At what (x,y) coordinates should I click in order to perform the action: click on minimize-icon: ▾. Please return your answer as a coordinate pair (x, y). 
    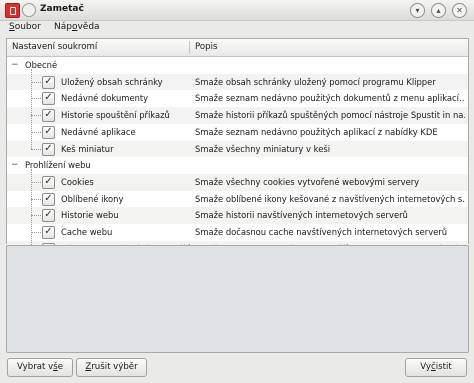
    Looking at the image, I should click on (417, 10).